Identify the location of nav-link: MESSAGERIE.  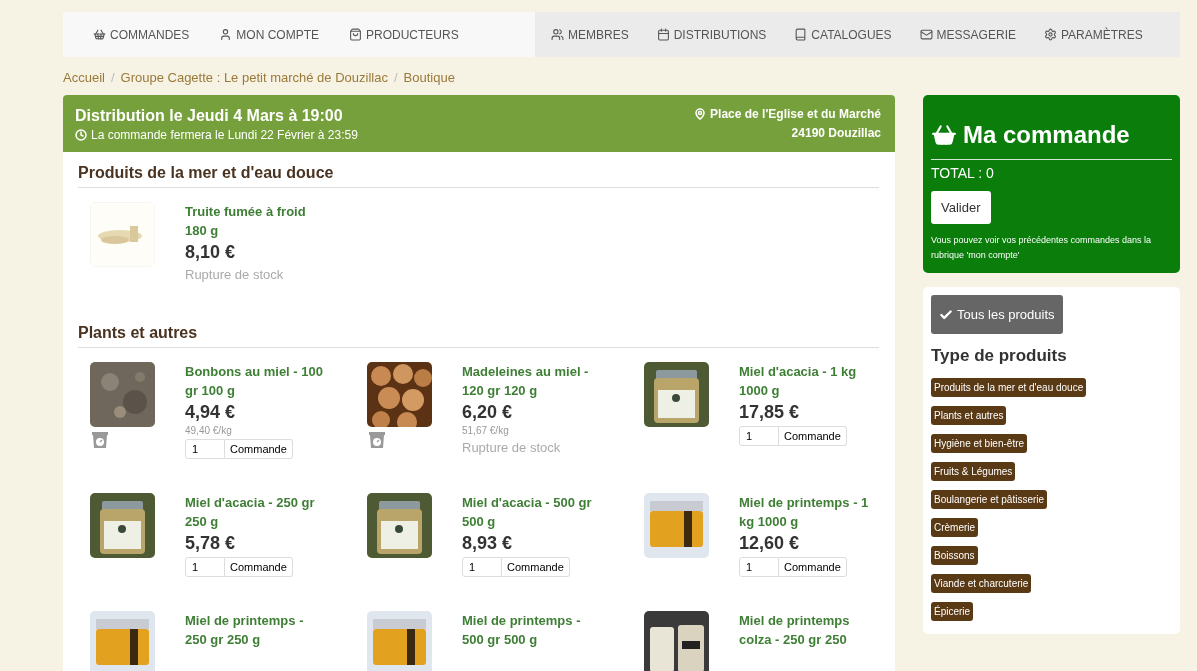
(967, 34).